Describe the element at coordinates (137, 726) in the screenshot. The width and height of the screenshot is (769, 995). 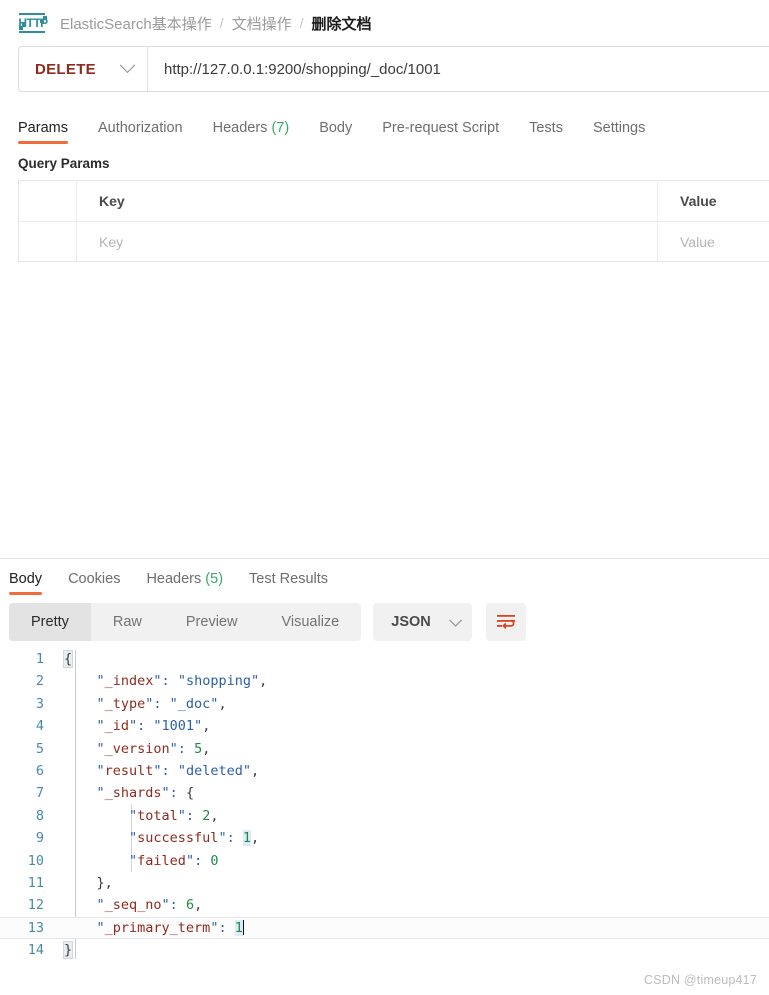
I see `code-line-text: "_id": "1001",` at that location.